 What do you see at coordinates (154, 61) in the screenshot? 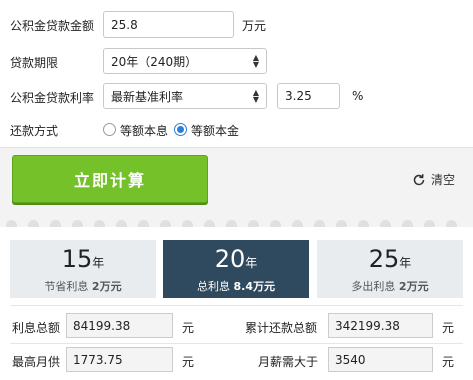
I see `loan-term-selected: 20年（240期）` at bounding box center [154, 61].